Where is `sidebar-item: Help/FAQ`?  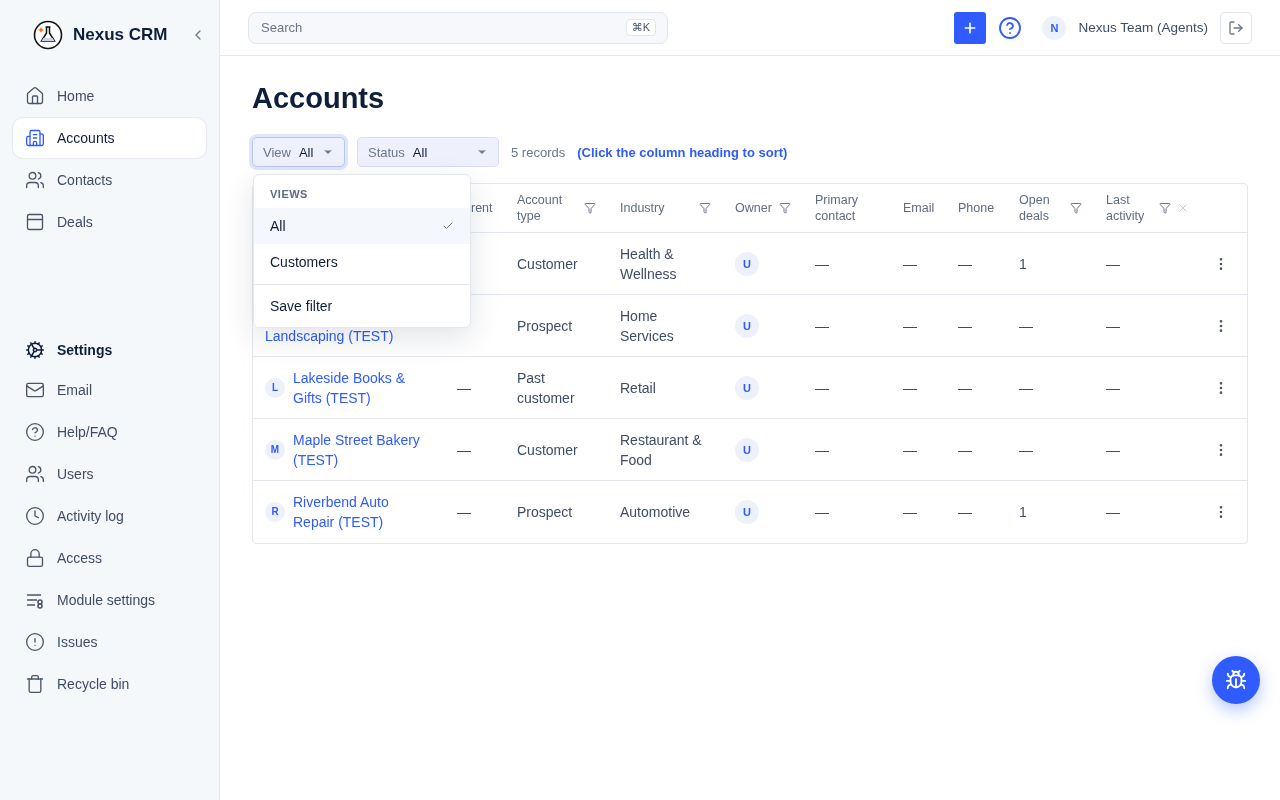
sidebar-item: Help/FAQ is located at coordinates (109, 432).